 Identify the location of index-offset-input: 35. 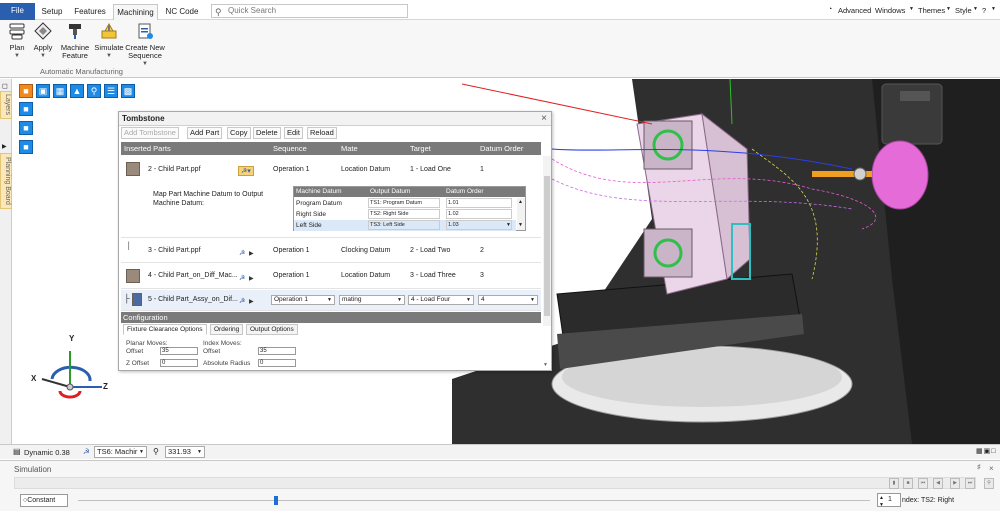
(277, 351).